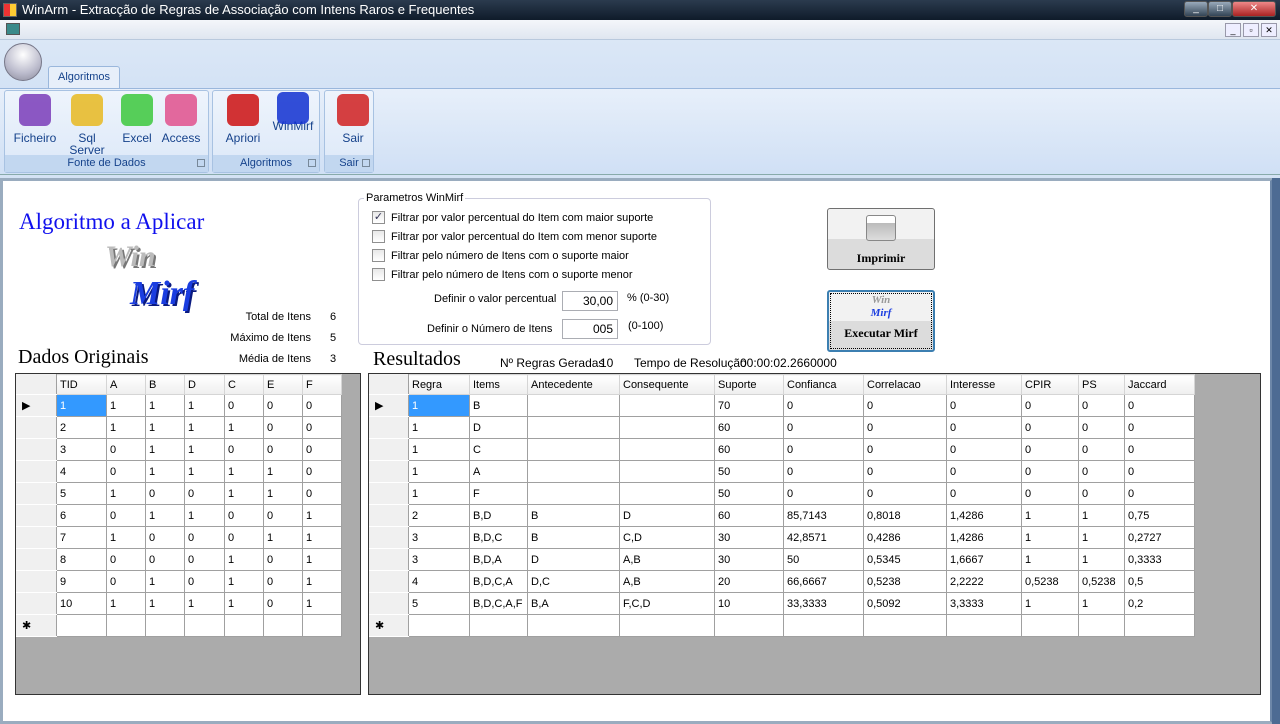  I want to click on access-button: Access, so click(181, 119).